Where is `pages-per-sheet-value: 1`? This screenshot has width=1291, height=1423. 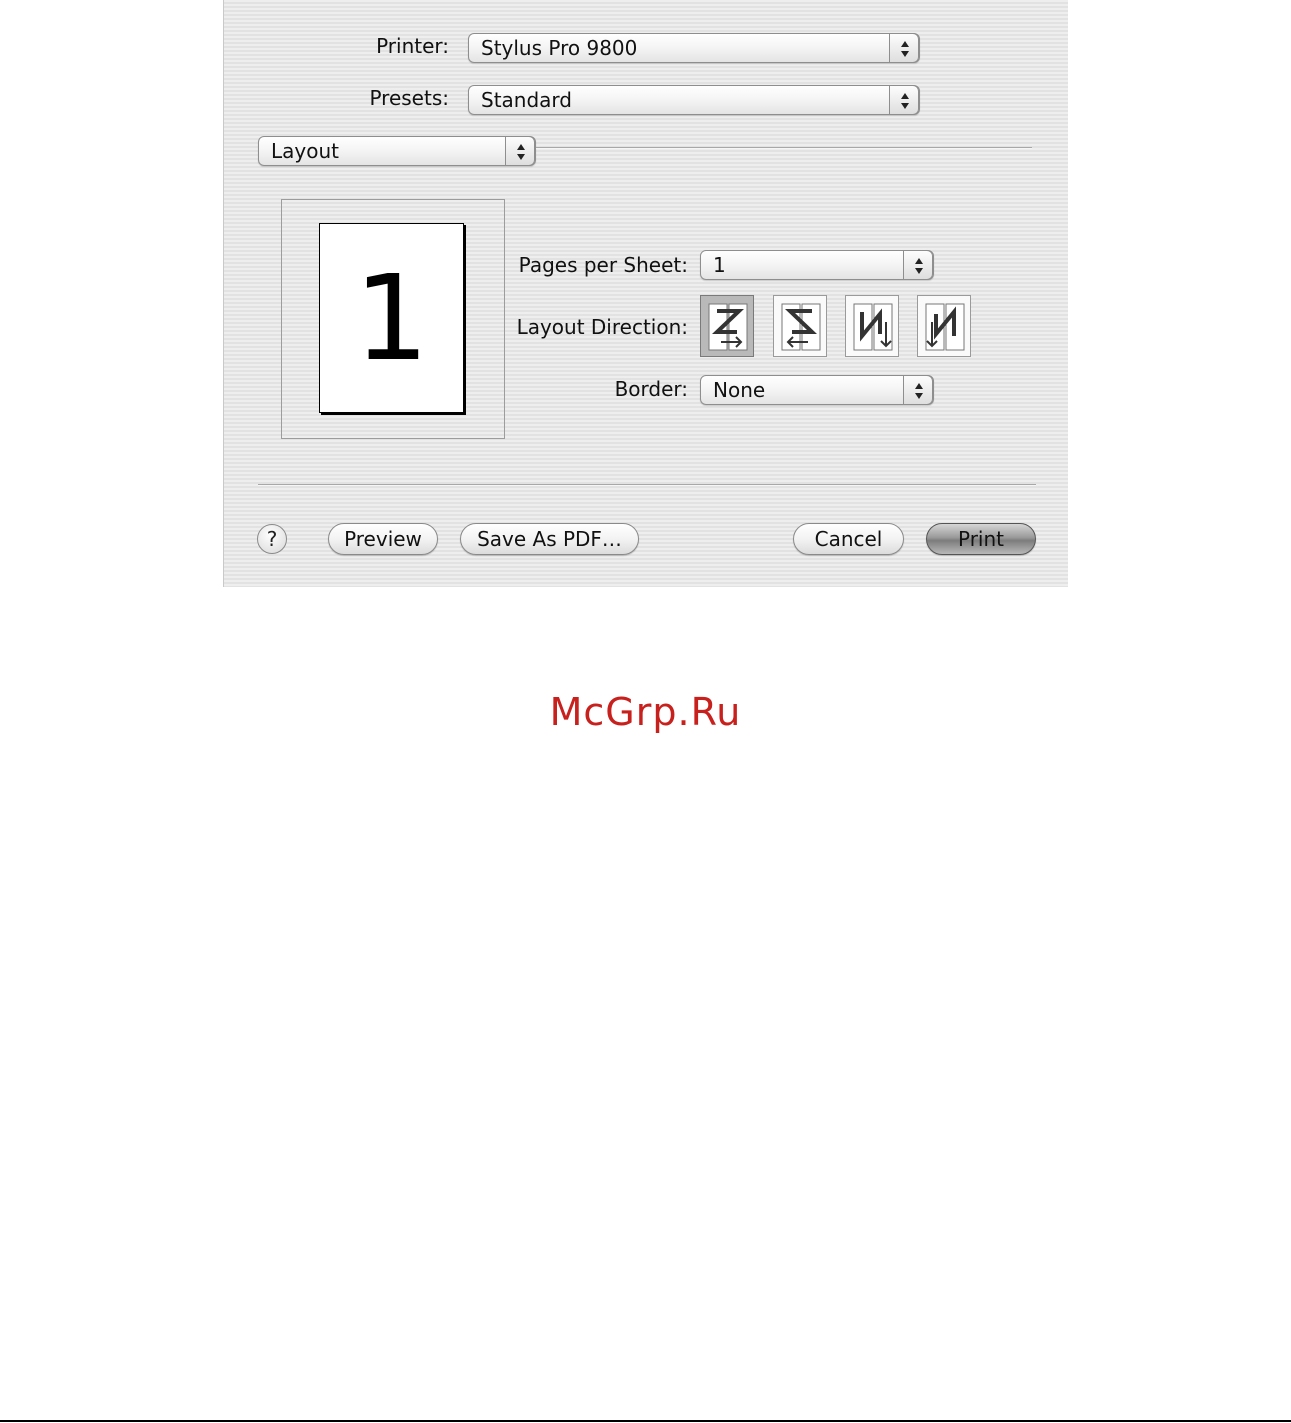 pages-per-sheet-value: 1 is located at coordinates (719, 265).